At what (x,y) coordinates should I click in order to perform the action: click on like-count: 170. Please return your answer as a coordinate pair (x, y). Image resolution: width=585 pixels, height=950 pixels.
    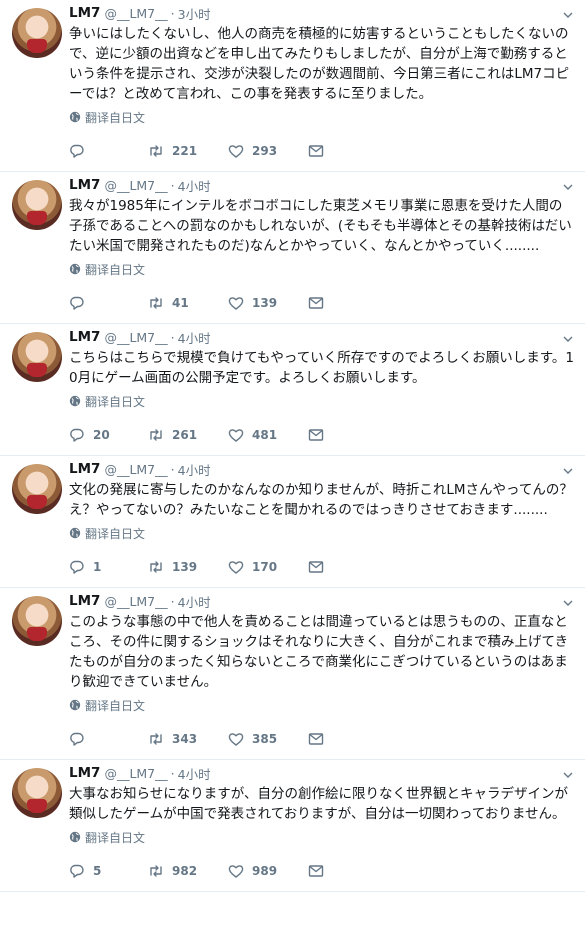
    Looking at the image, I should click on (265, 567).